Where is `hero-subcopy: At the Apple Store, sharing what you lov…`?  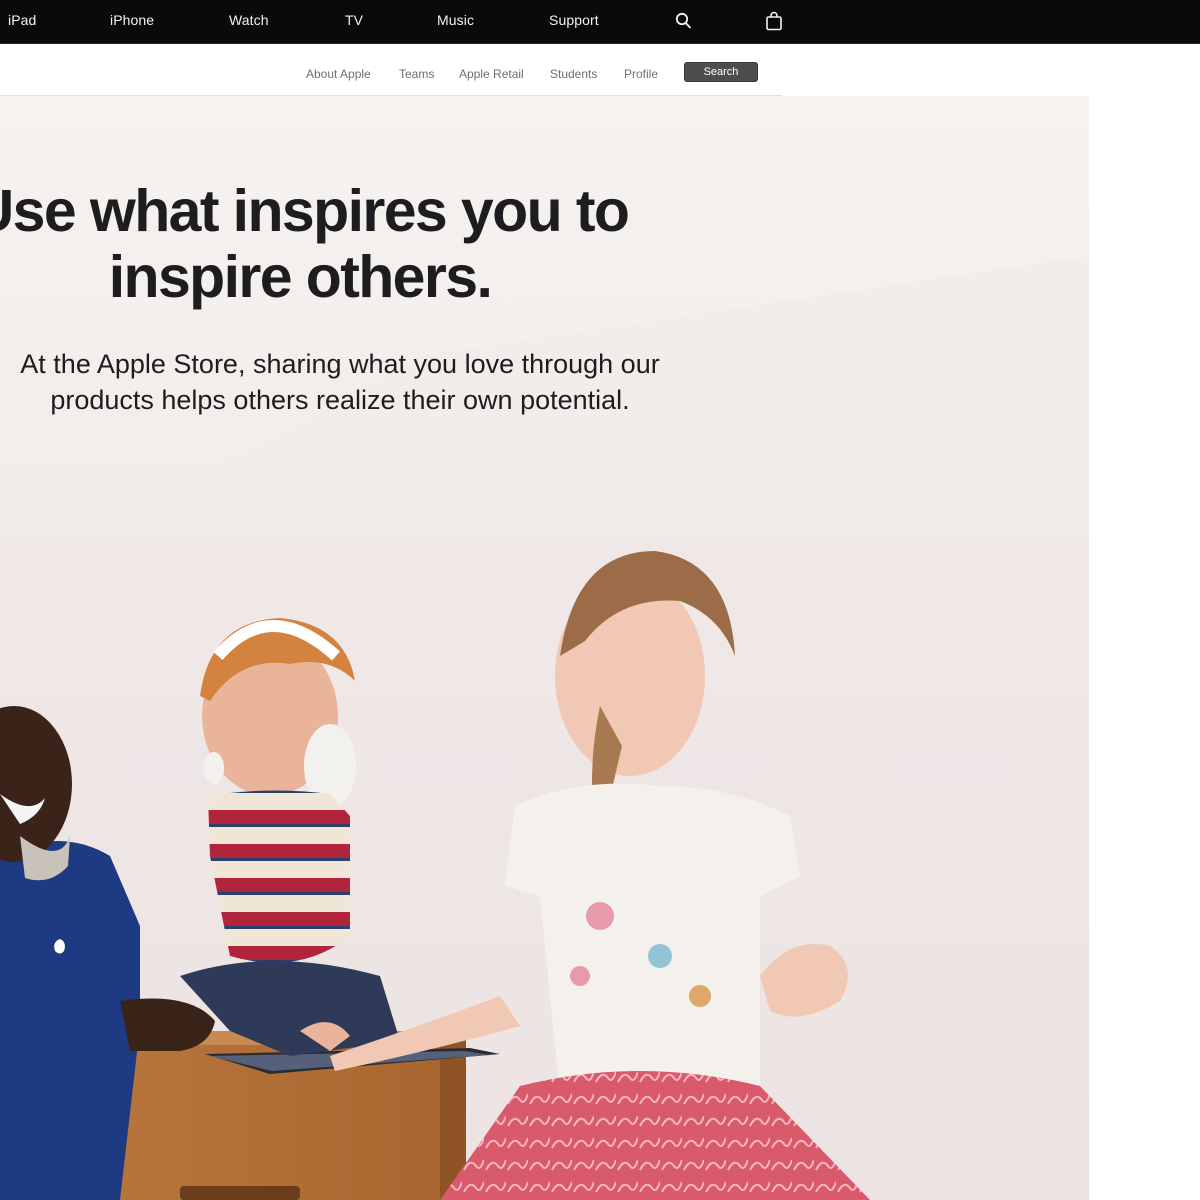
hero-subcopy: At the Apple Store, sharing what you lov… is located at coordinates (520, 382).